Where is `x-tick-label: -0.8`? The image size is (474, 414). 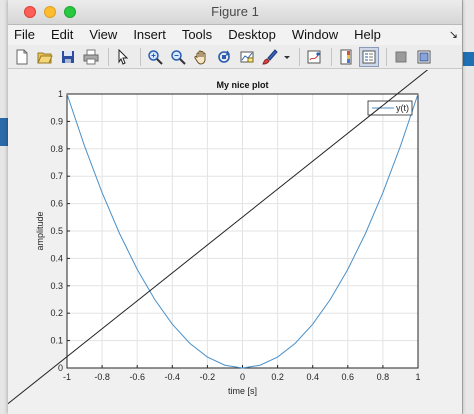 x-tick-label: -0.8 is located at coordinates (102, 377).